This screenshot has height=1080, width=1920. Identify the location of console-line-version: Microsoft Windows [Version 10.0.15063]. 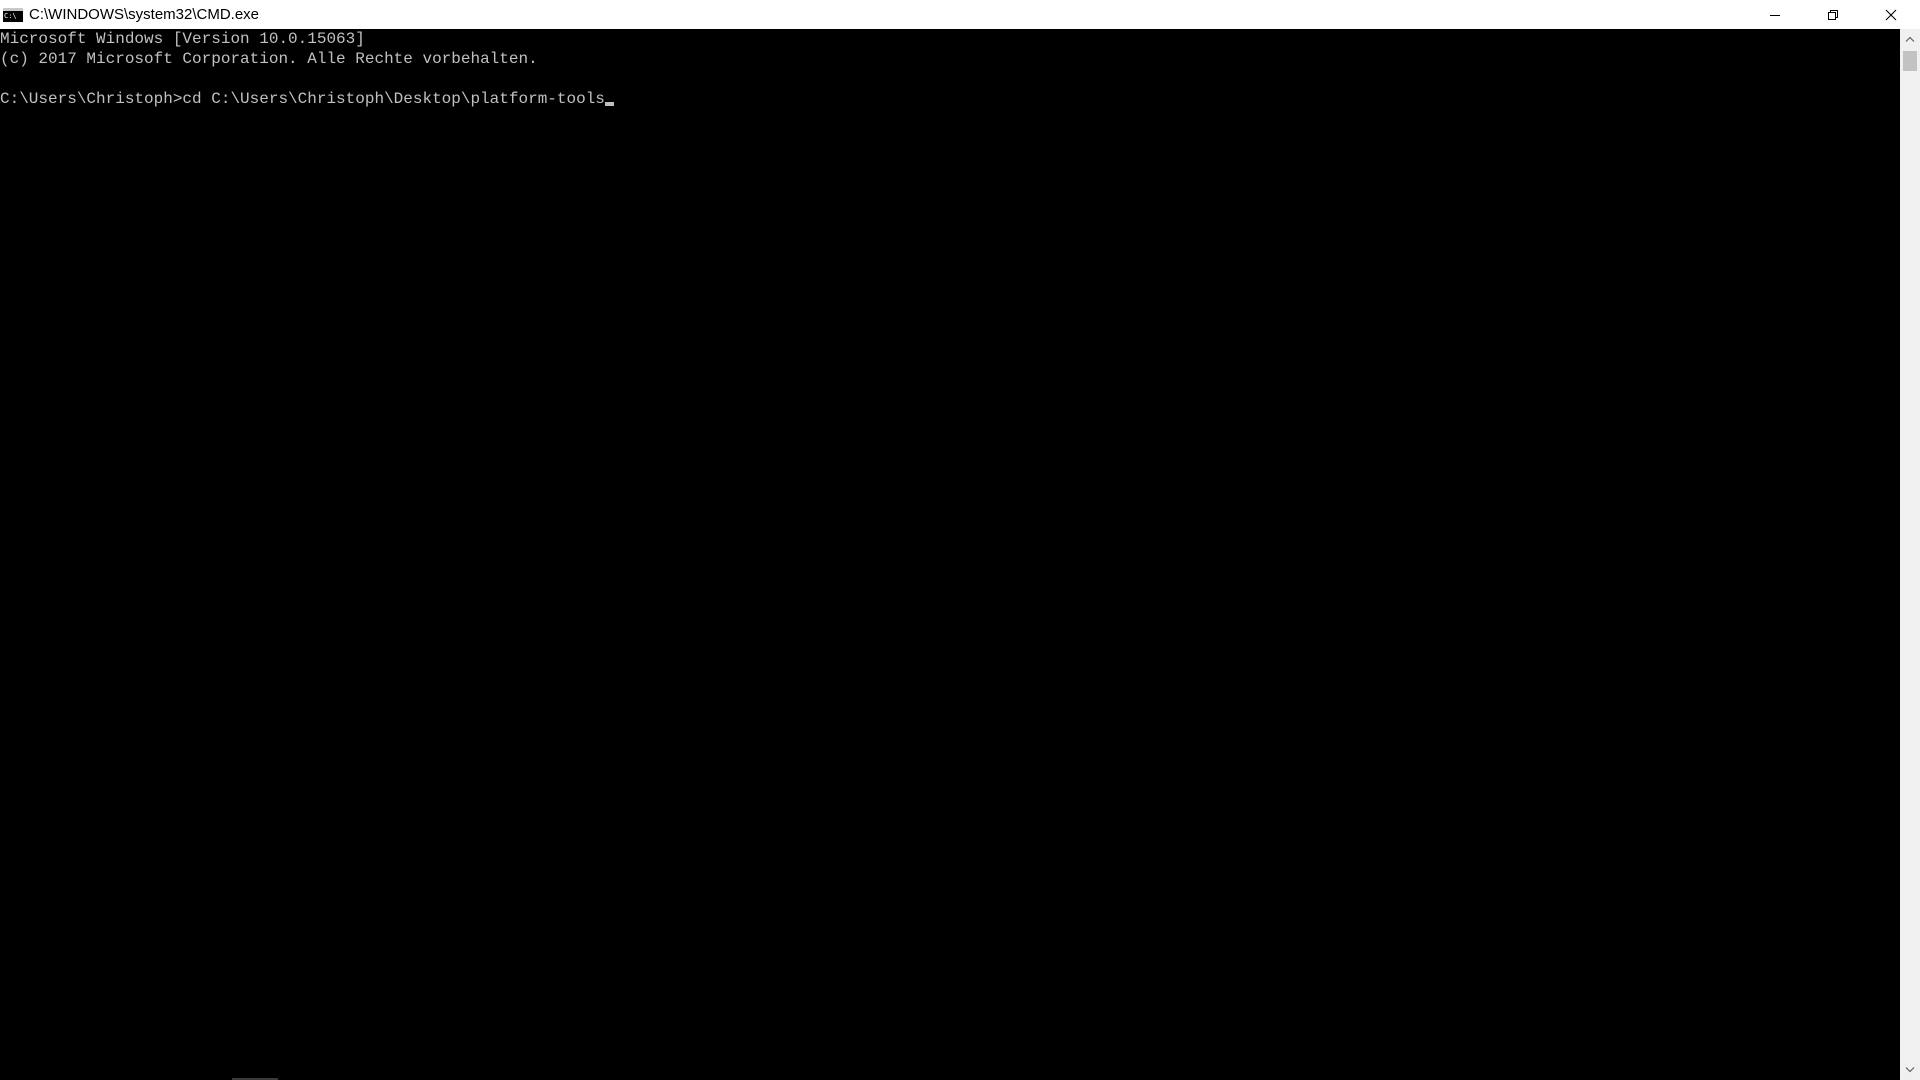
(182, 39).